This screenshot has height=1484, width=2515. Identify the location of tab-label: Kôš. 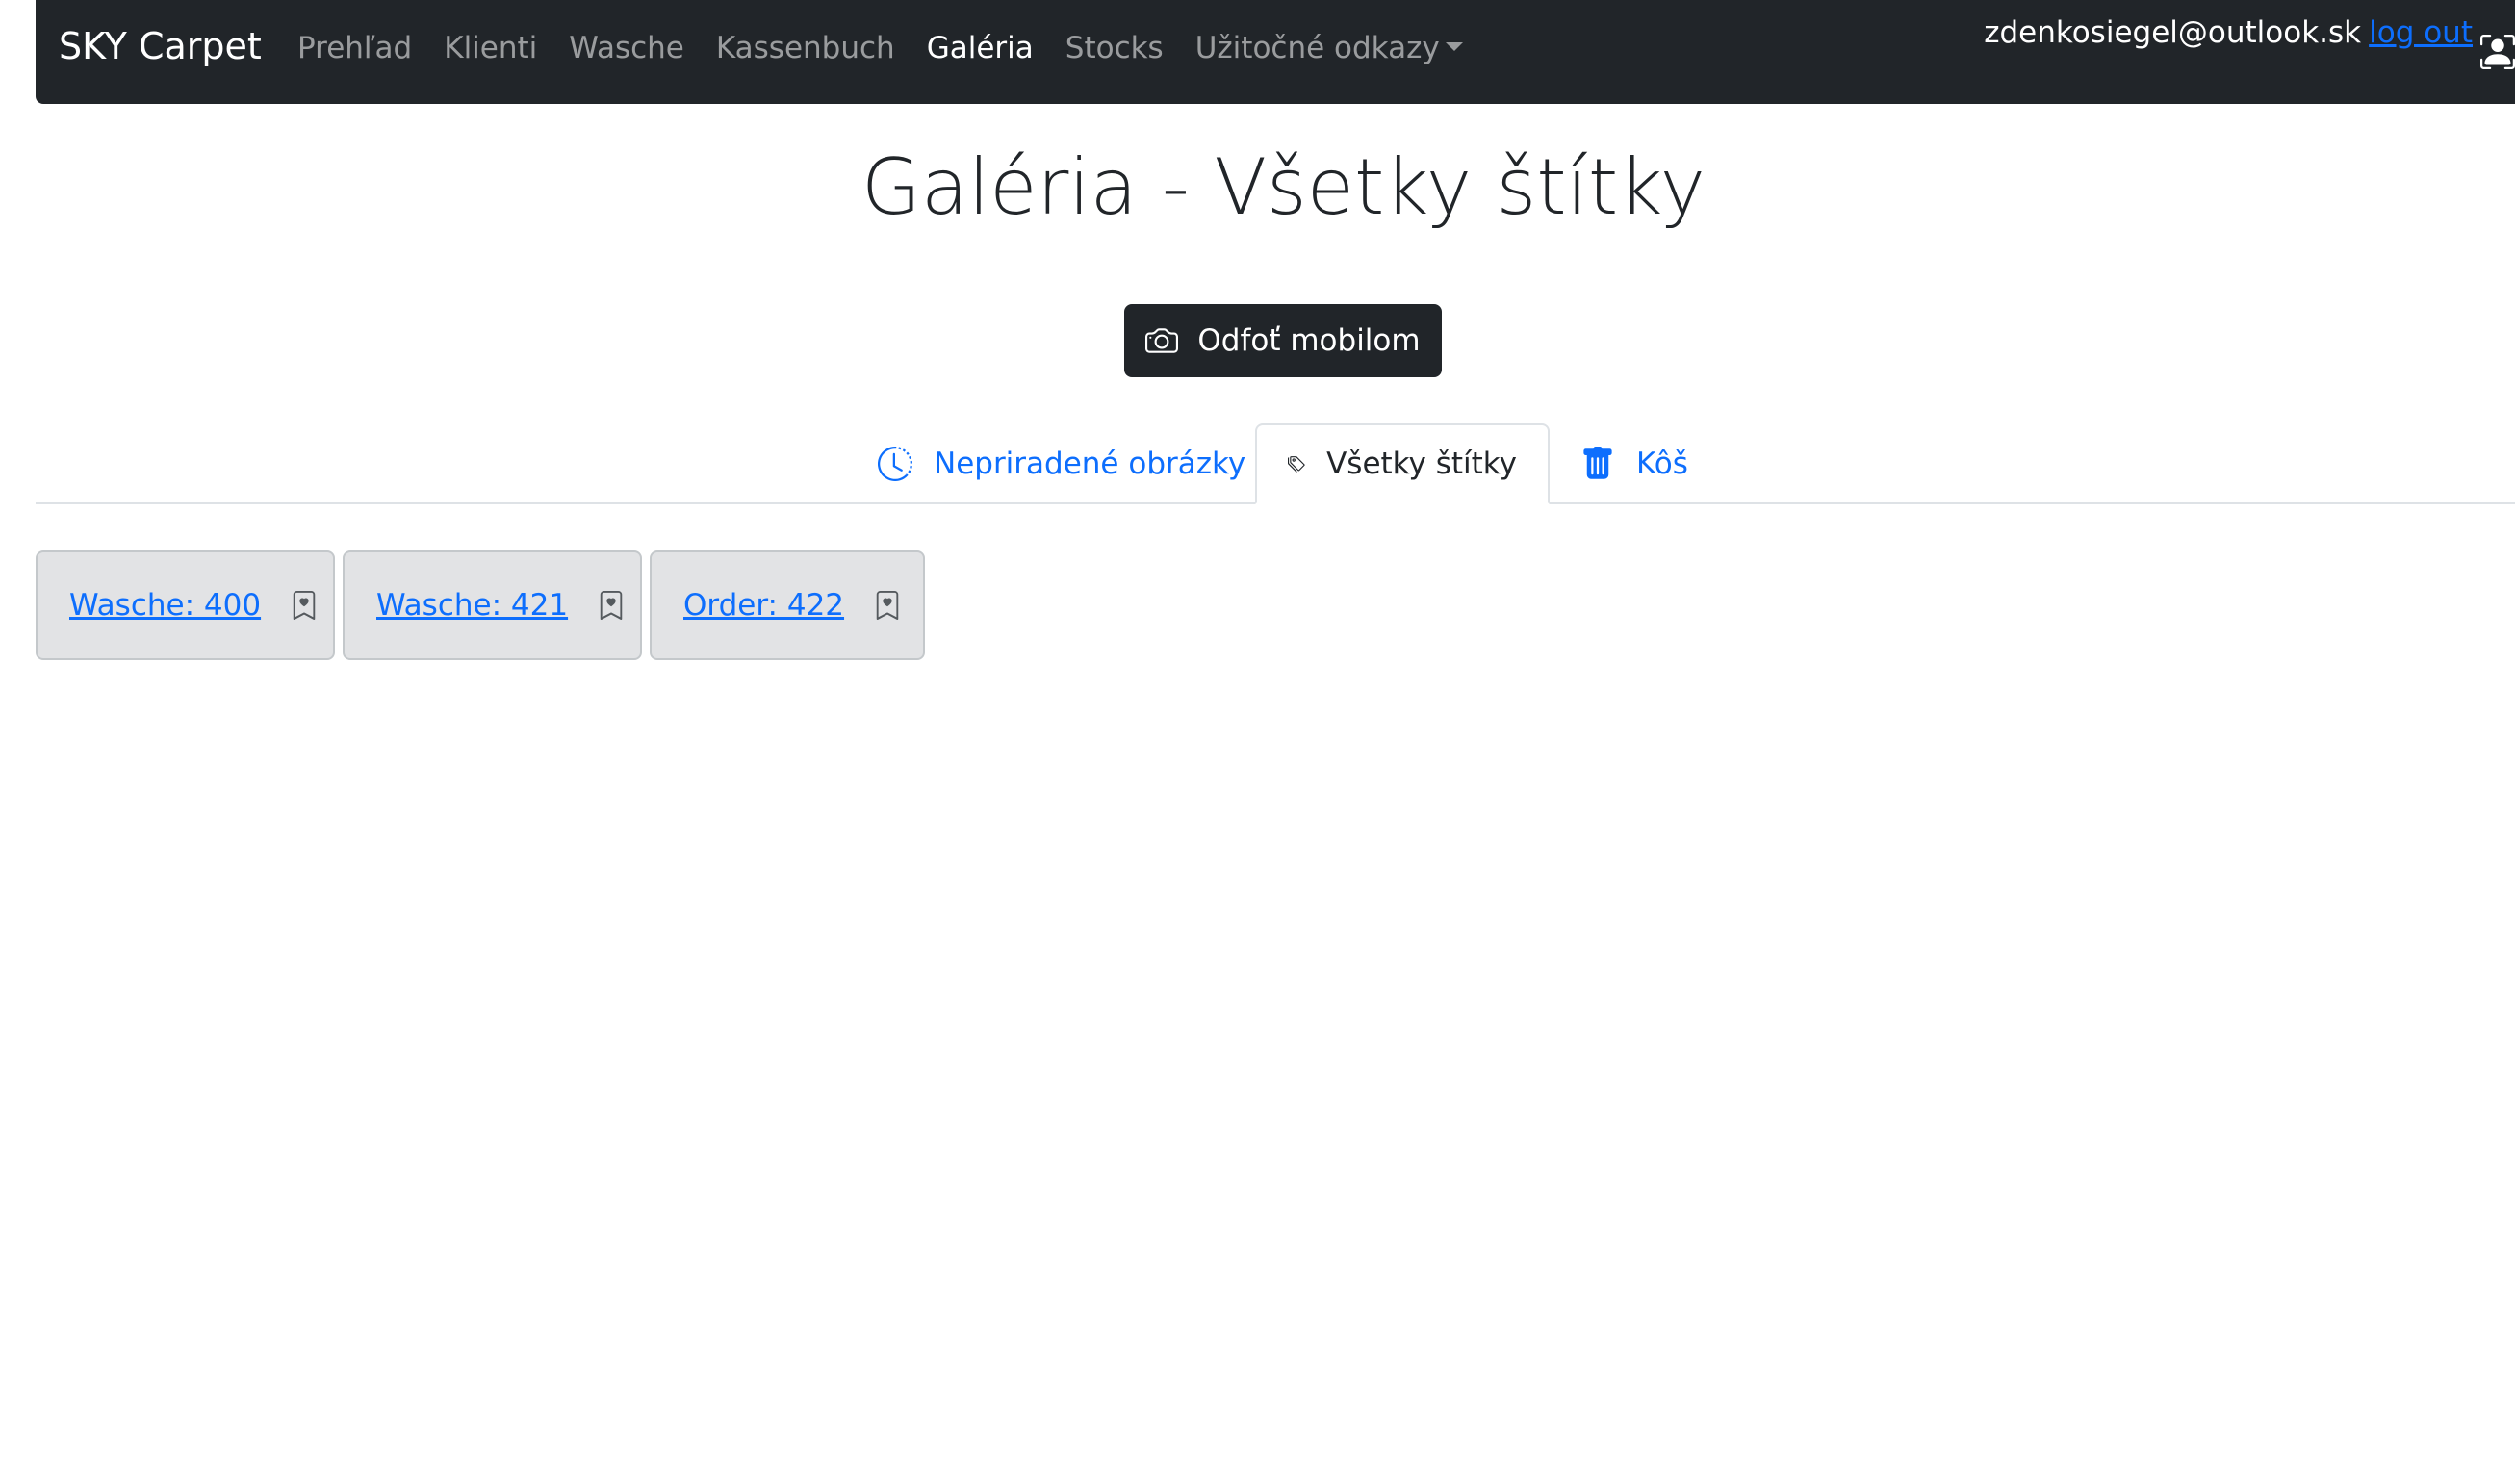
(1662, 464).